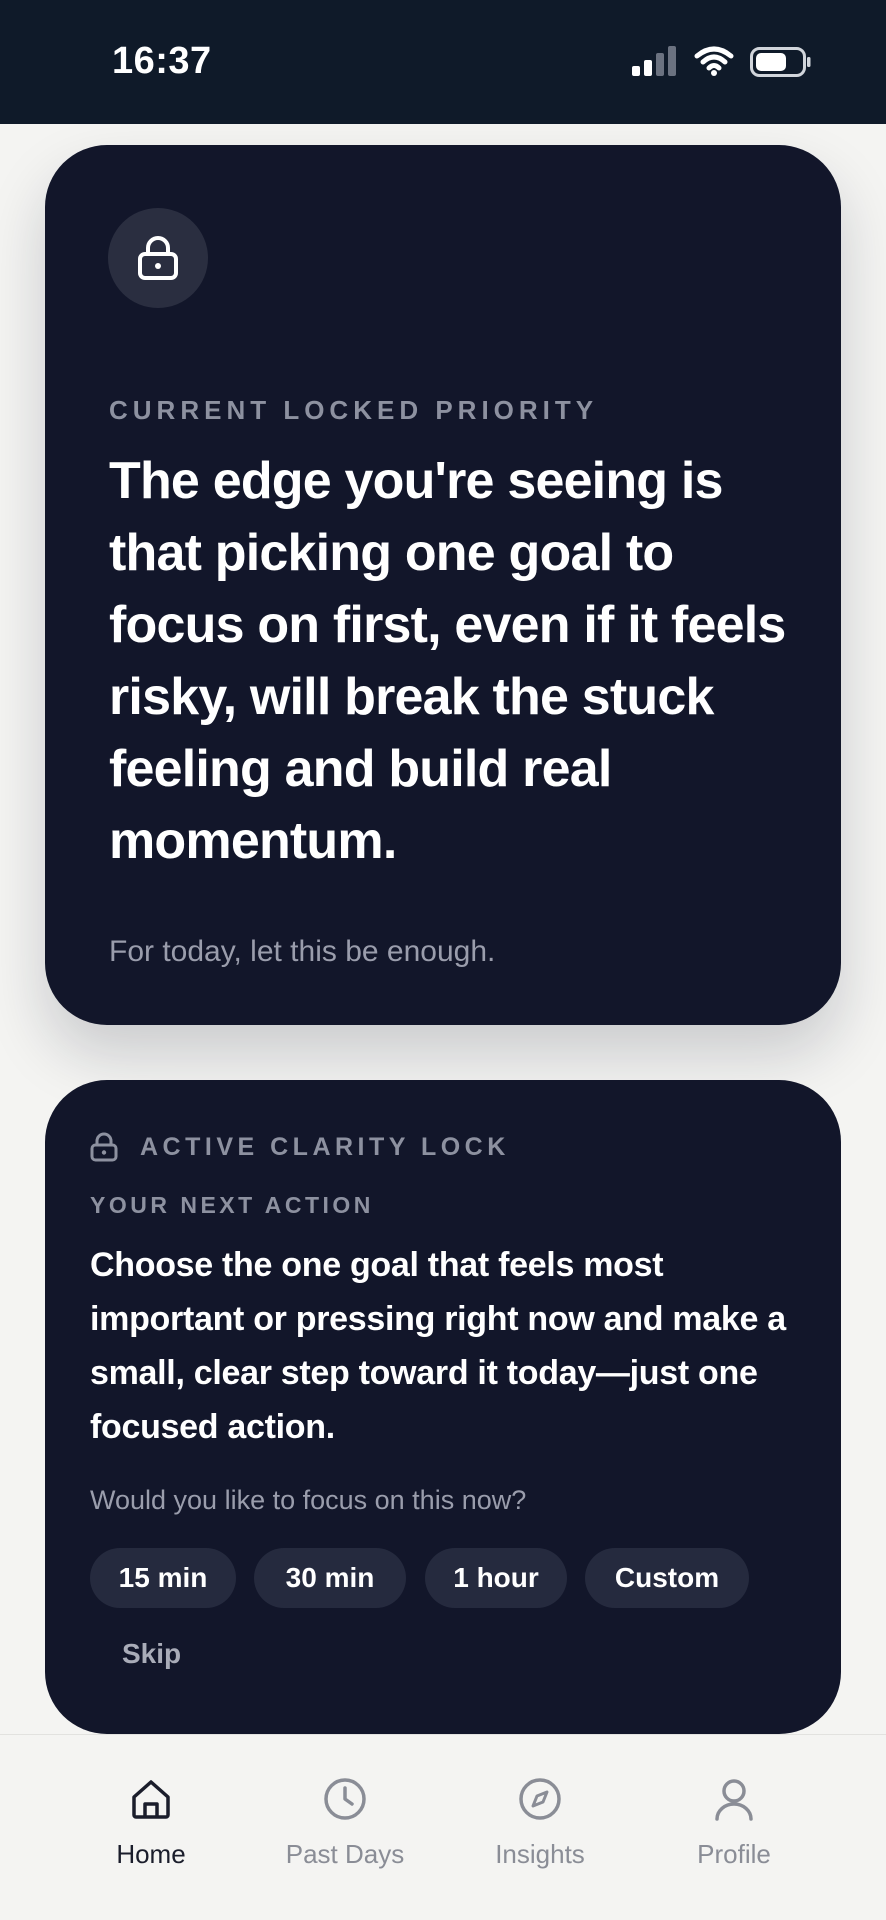 The width and height of the screenshot is (886, 1920). I want to click on person-icon, so click(734, 1800).